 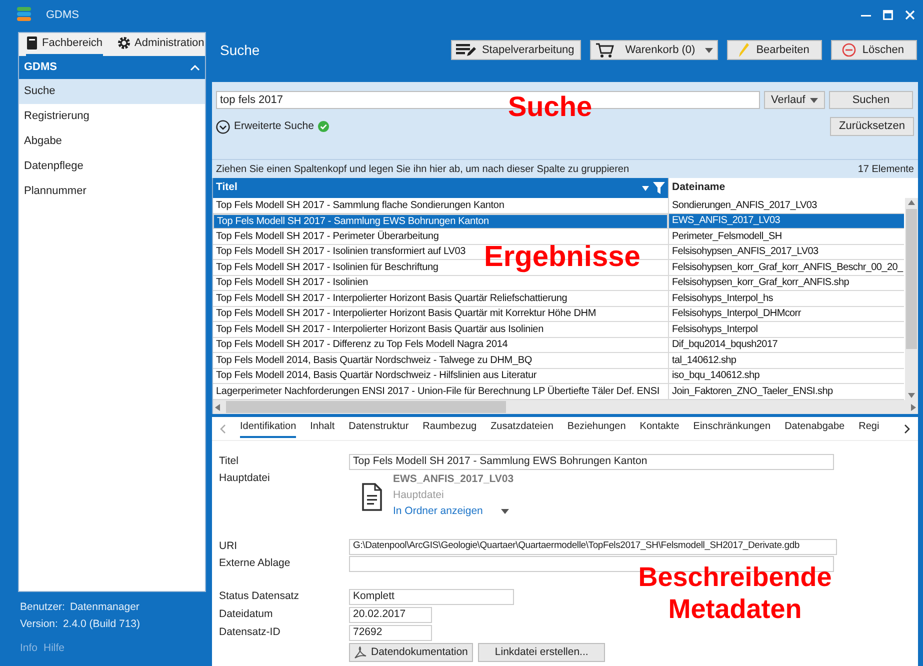 What do you see at coordinates (886, 169) in the screenshot?
I see `item-count: 17 Elemente` at bounding box center [886, 169].